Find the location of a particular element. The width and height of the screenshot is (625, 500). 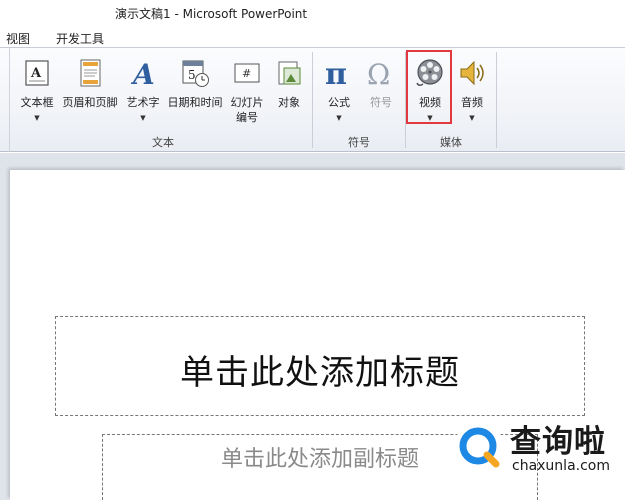

textbox-icon: A is located at coordinates (37, 73).